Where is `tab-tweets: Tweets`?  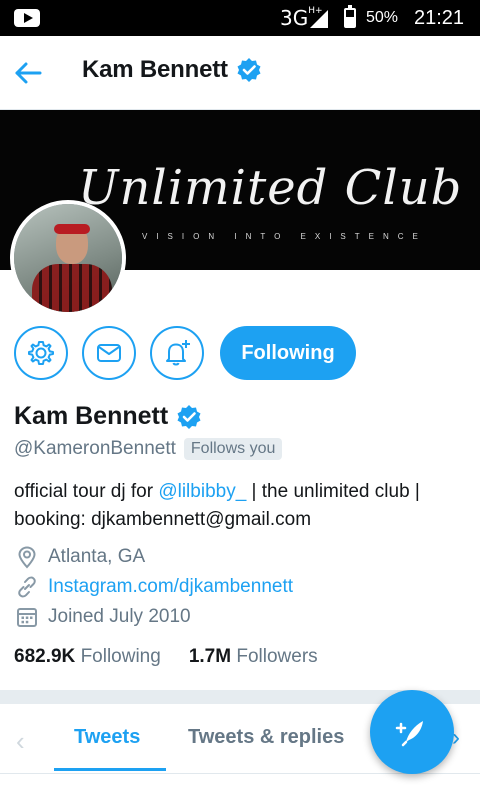
tab-tweets: Tweets is located at coordinates (107, 737).